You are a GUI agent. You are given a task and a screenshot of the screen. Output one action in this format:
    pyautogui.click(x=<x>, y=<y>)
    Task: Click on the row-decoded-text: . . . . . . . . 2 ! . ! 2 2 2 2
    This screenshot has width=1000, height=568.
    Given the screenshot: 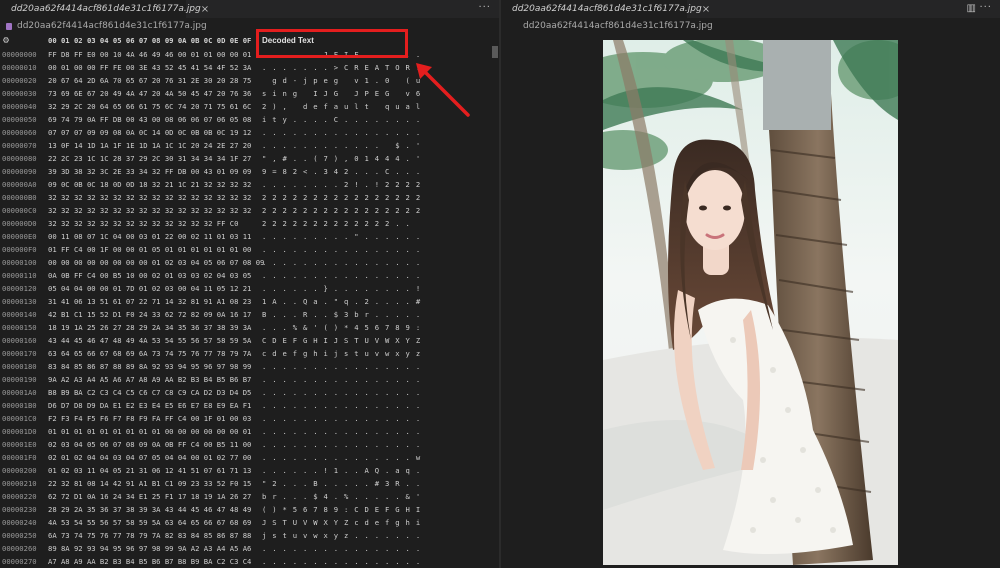 What is the action you would take?
    pyautogui.click(x=341, y=184)
    